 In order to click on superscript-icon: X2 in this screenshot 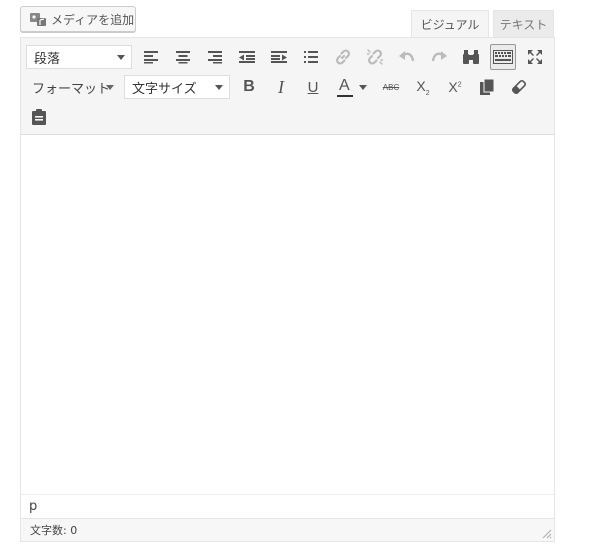, I will do `click(454, 87)`.